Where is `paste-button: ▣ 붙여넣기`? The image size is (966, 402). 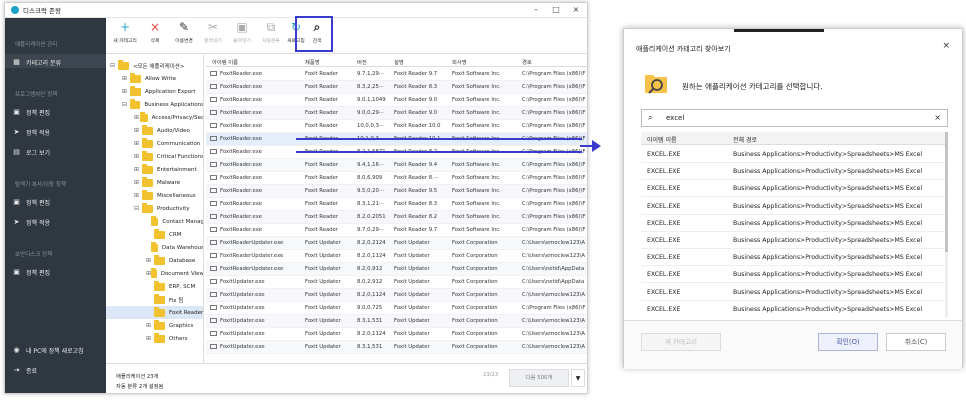 paste-button: ▣ 붙여넣기 is located at coordinates (242, 33).